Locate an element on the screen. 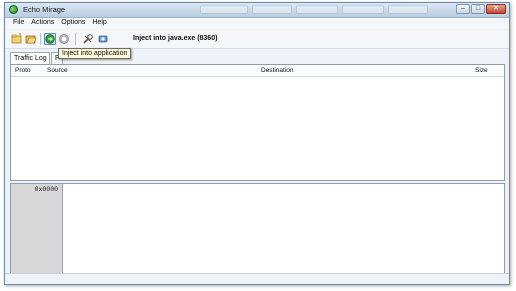 This screenshot has height=291, width=516. title-bar: Echo Mirage – □ ✕ is located at coordinates (257, 10).